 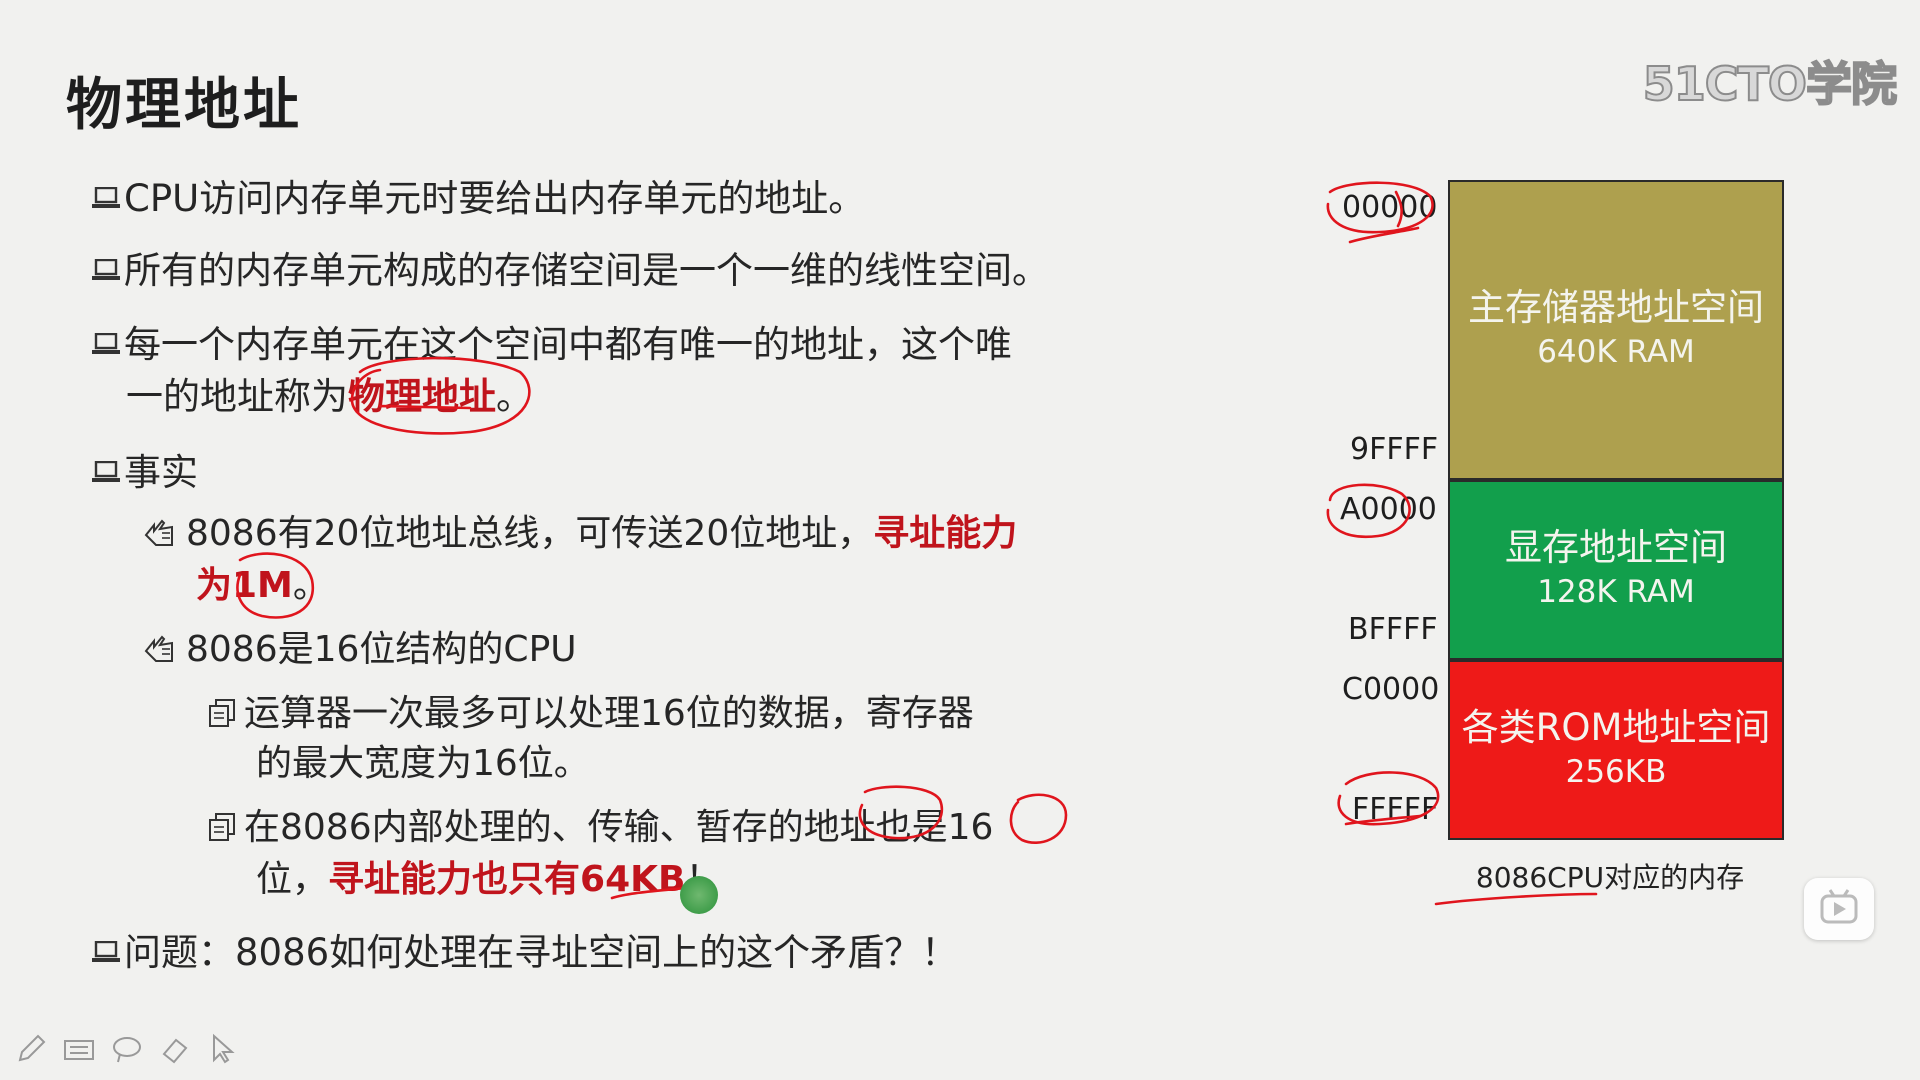 I want to click on bullet-item: CPU访问内存单元时要给出内存单元的地址。, so click(x=478, y=195).